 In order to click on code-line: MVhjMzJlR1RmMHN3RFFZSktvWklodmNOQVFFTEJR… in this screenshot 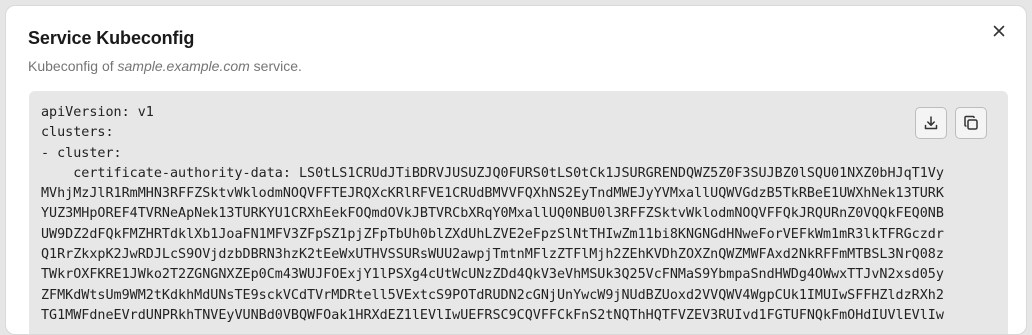, I will do `click(492, 194)`.